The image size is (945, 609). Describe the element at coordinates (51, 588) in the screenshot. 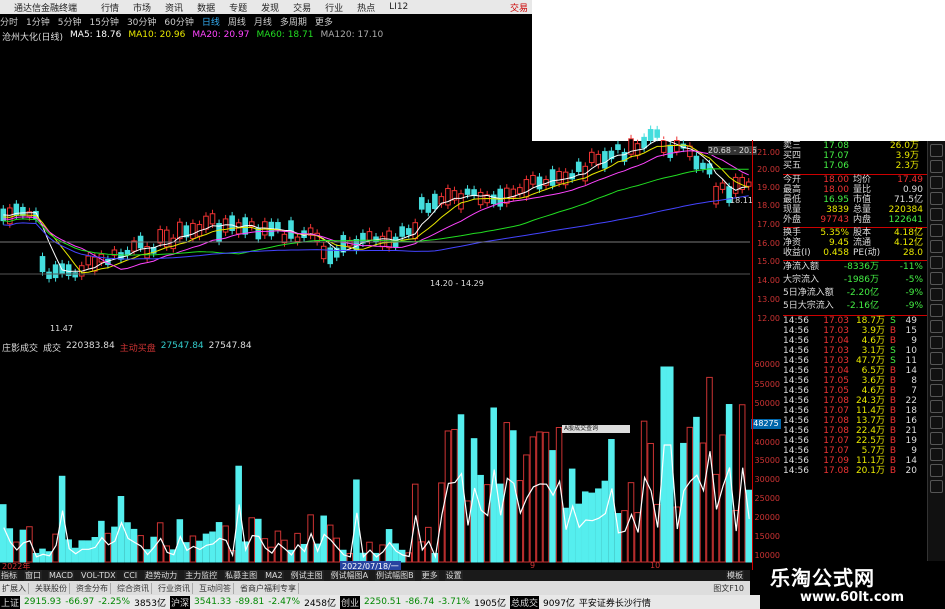

I see `info-tab: 关联股份` at that location.